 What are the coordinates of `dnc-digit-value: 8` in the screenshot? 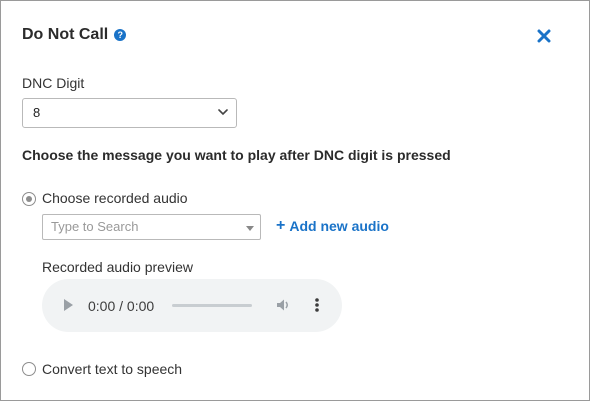 It's located at (37, 112).